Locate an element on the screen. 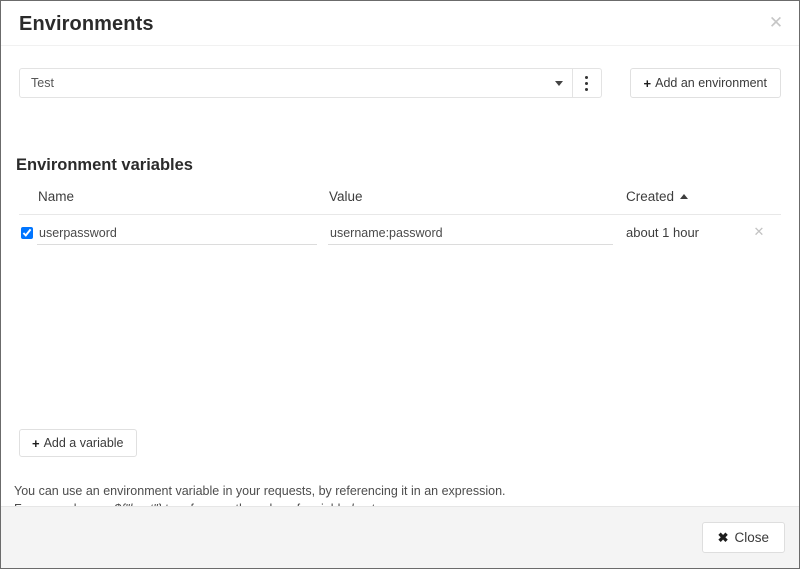  add-variable-button: + Add a variable is located at coordinates (78, 443).